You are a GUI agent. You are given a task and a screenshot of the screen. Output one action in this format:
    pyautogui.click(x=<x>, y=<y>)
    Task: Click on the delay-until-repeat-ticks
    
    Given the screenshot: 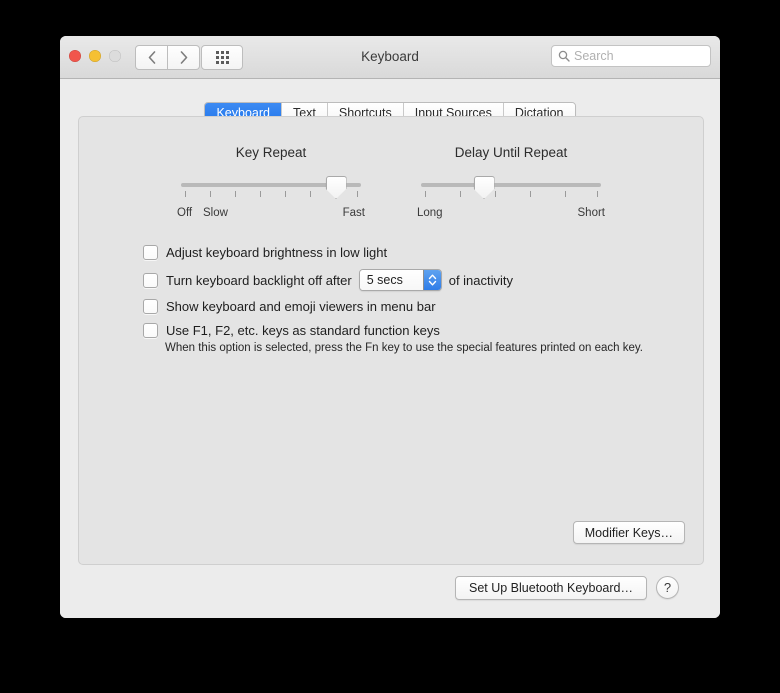 What is the action you would take?
    pyautogui.click(x=511, y=194)
    